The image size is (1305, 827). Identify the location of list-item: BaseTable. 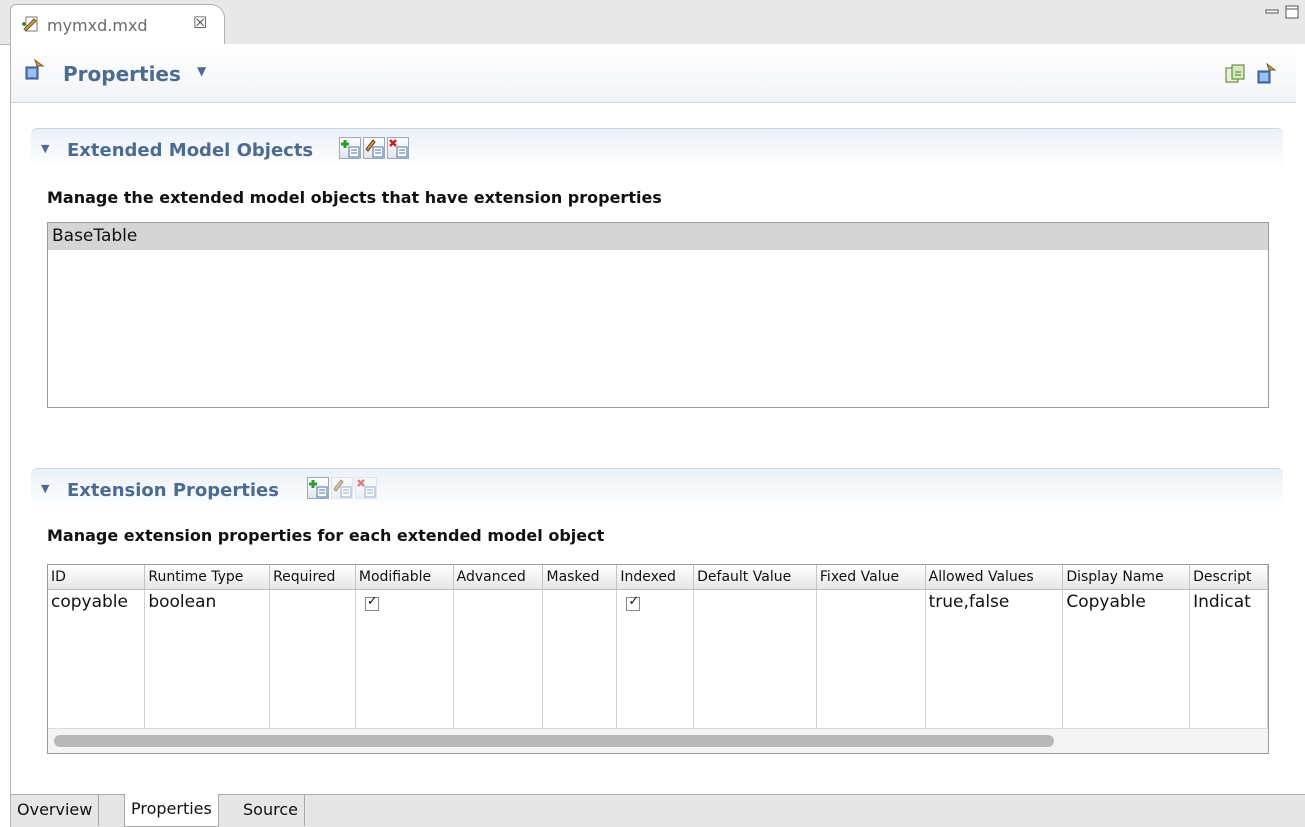
(658, 236).